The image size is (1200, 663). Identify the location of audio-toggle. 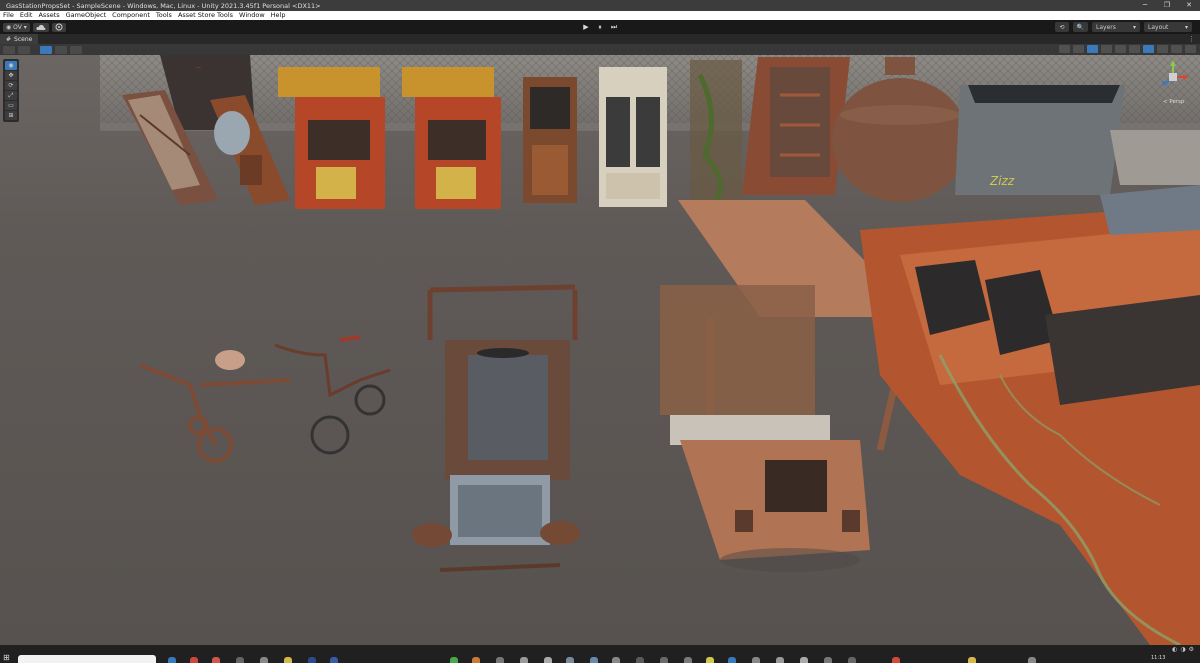
(1106, 49).